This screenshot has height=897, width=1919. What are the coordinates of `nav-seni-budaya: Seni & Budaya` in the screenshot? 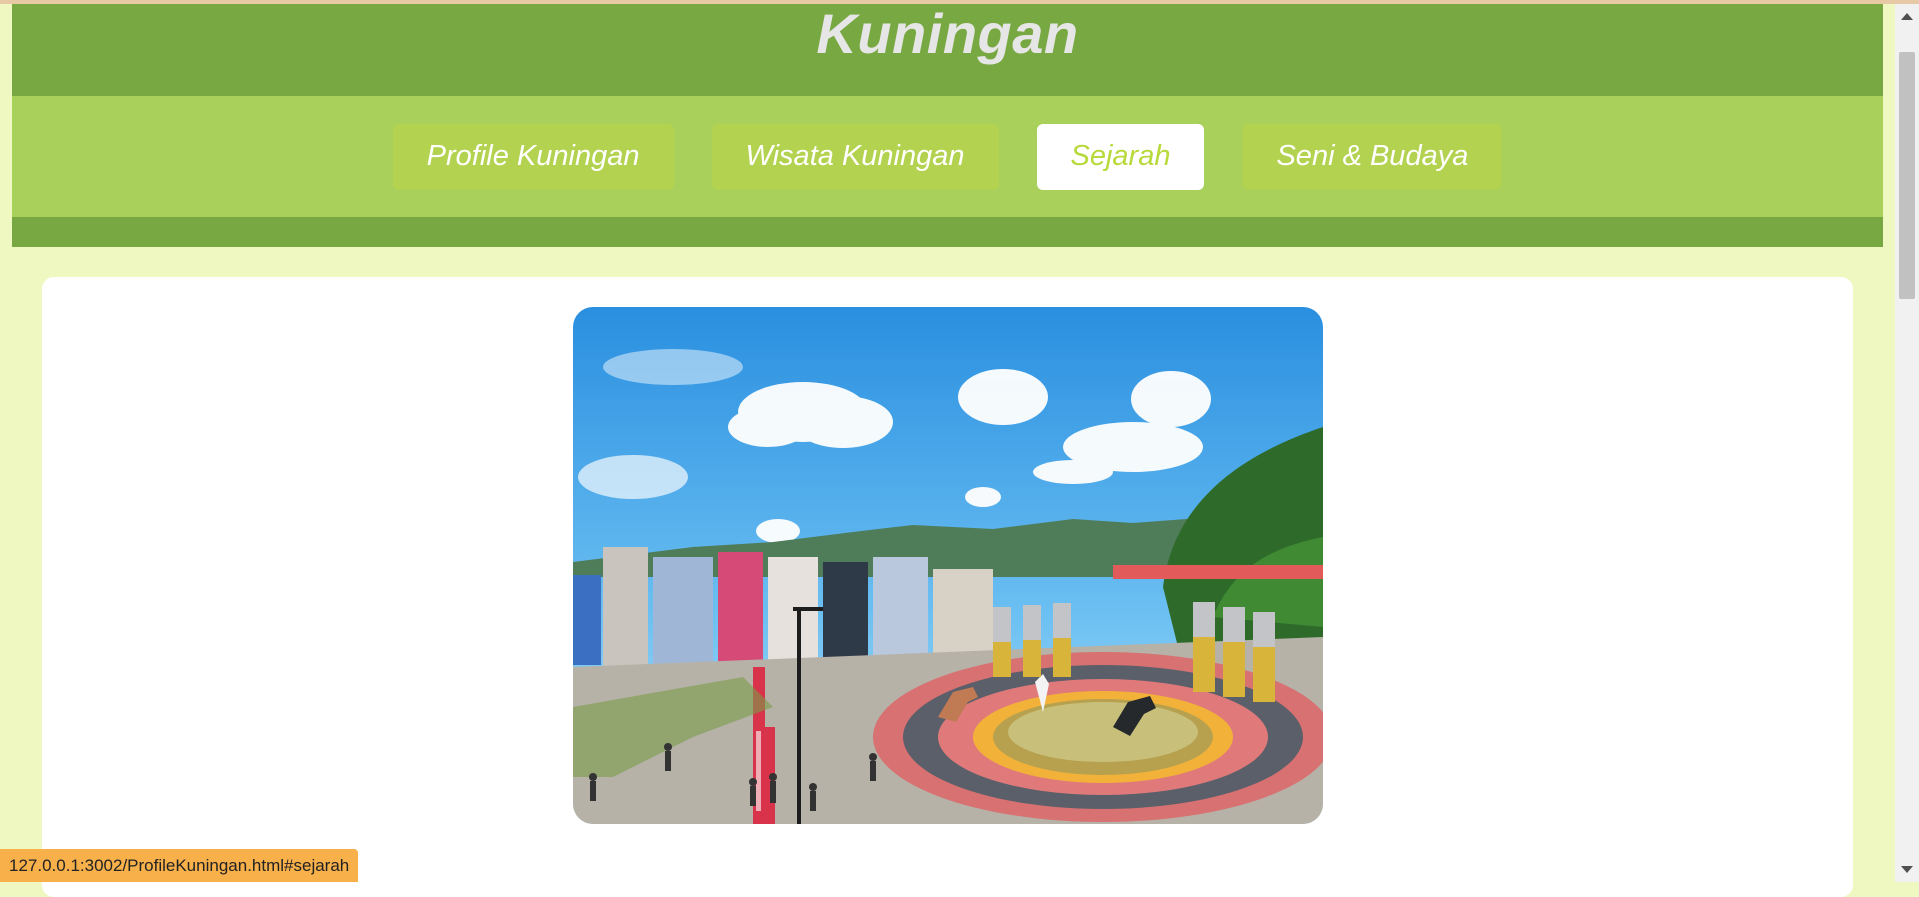 It's located at (1372, 156).